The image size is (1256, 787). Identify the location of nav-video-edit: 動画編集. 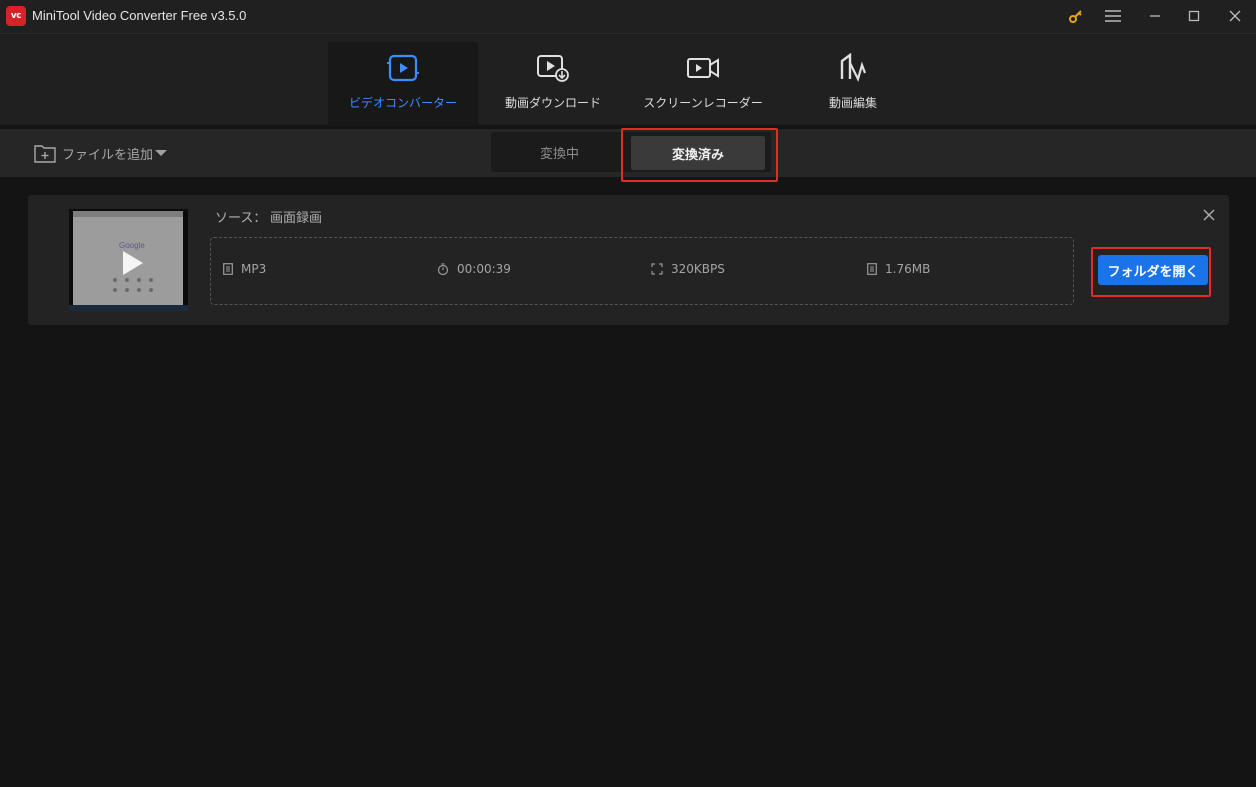
(853, 84).